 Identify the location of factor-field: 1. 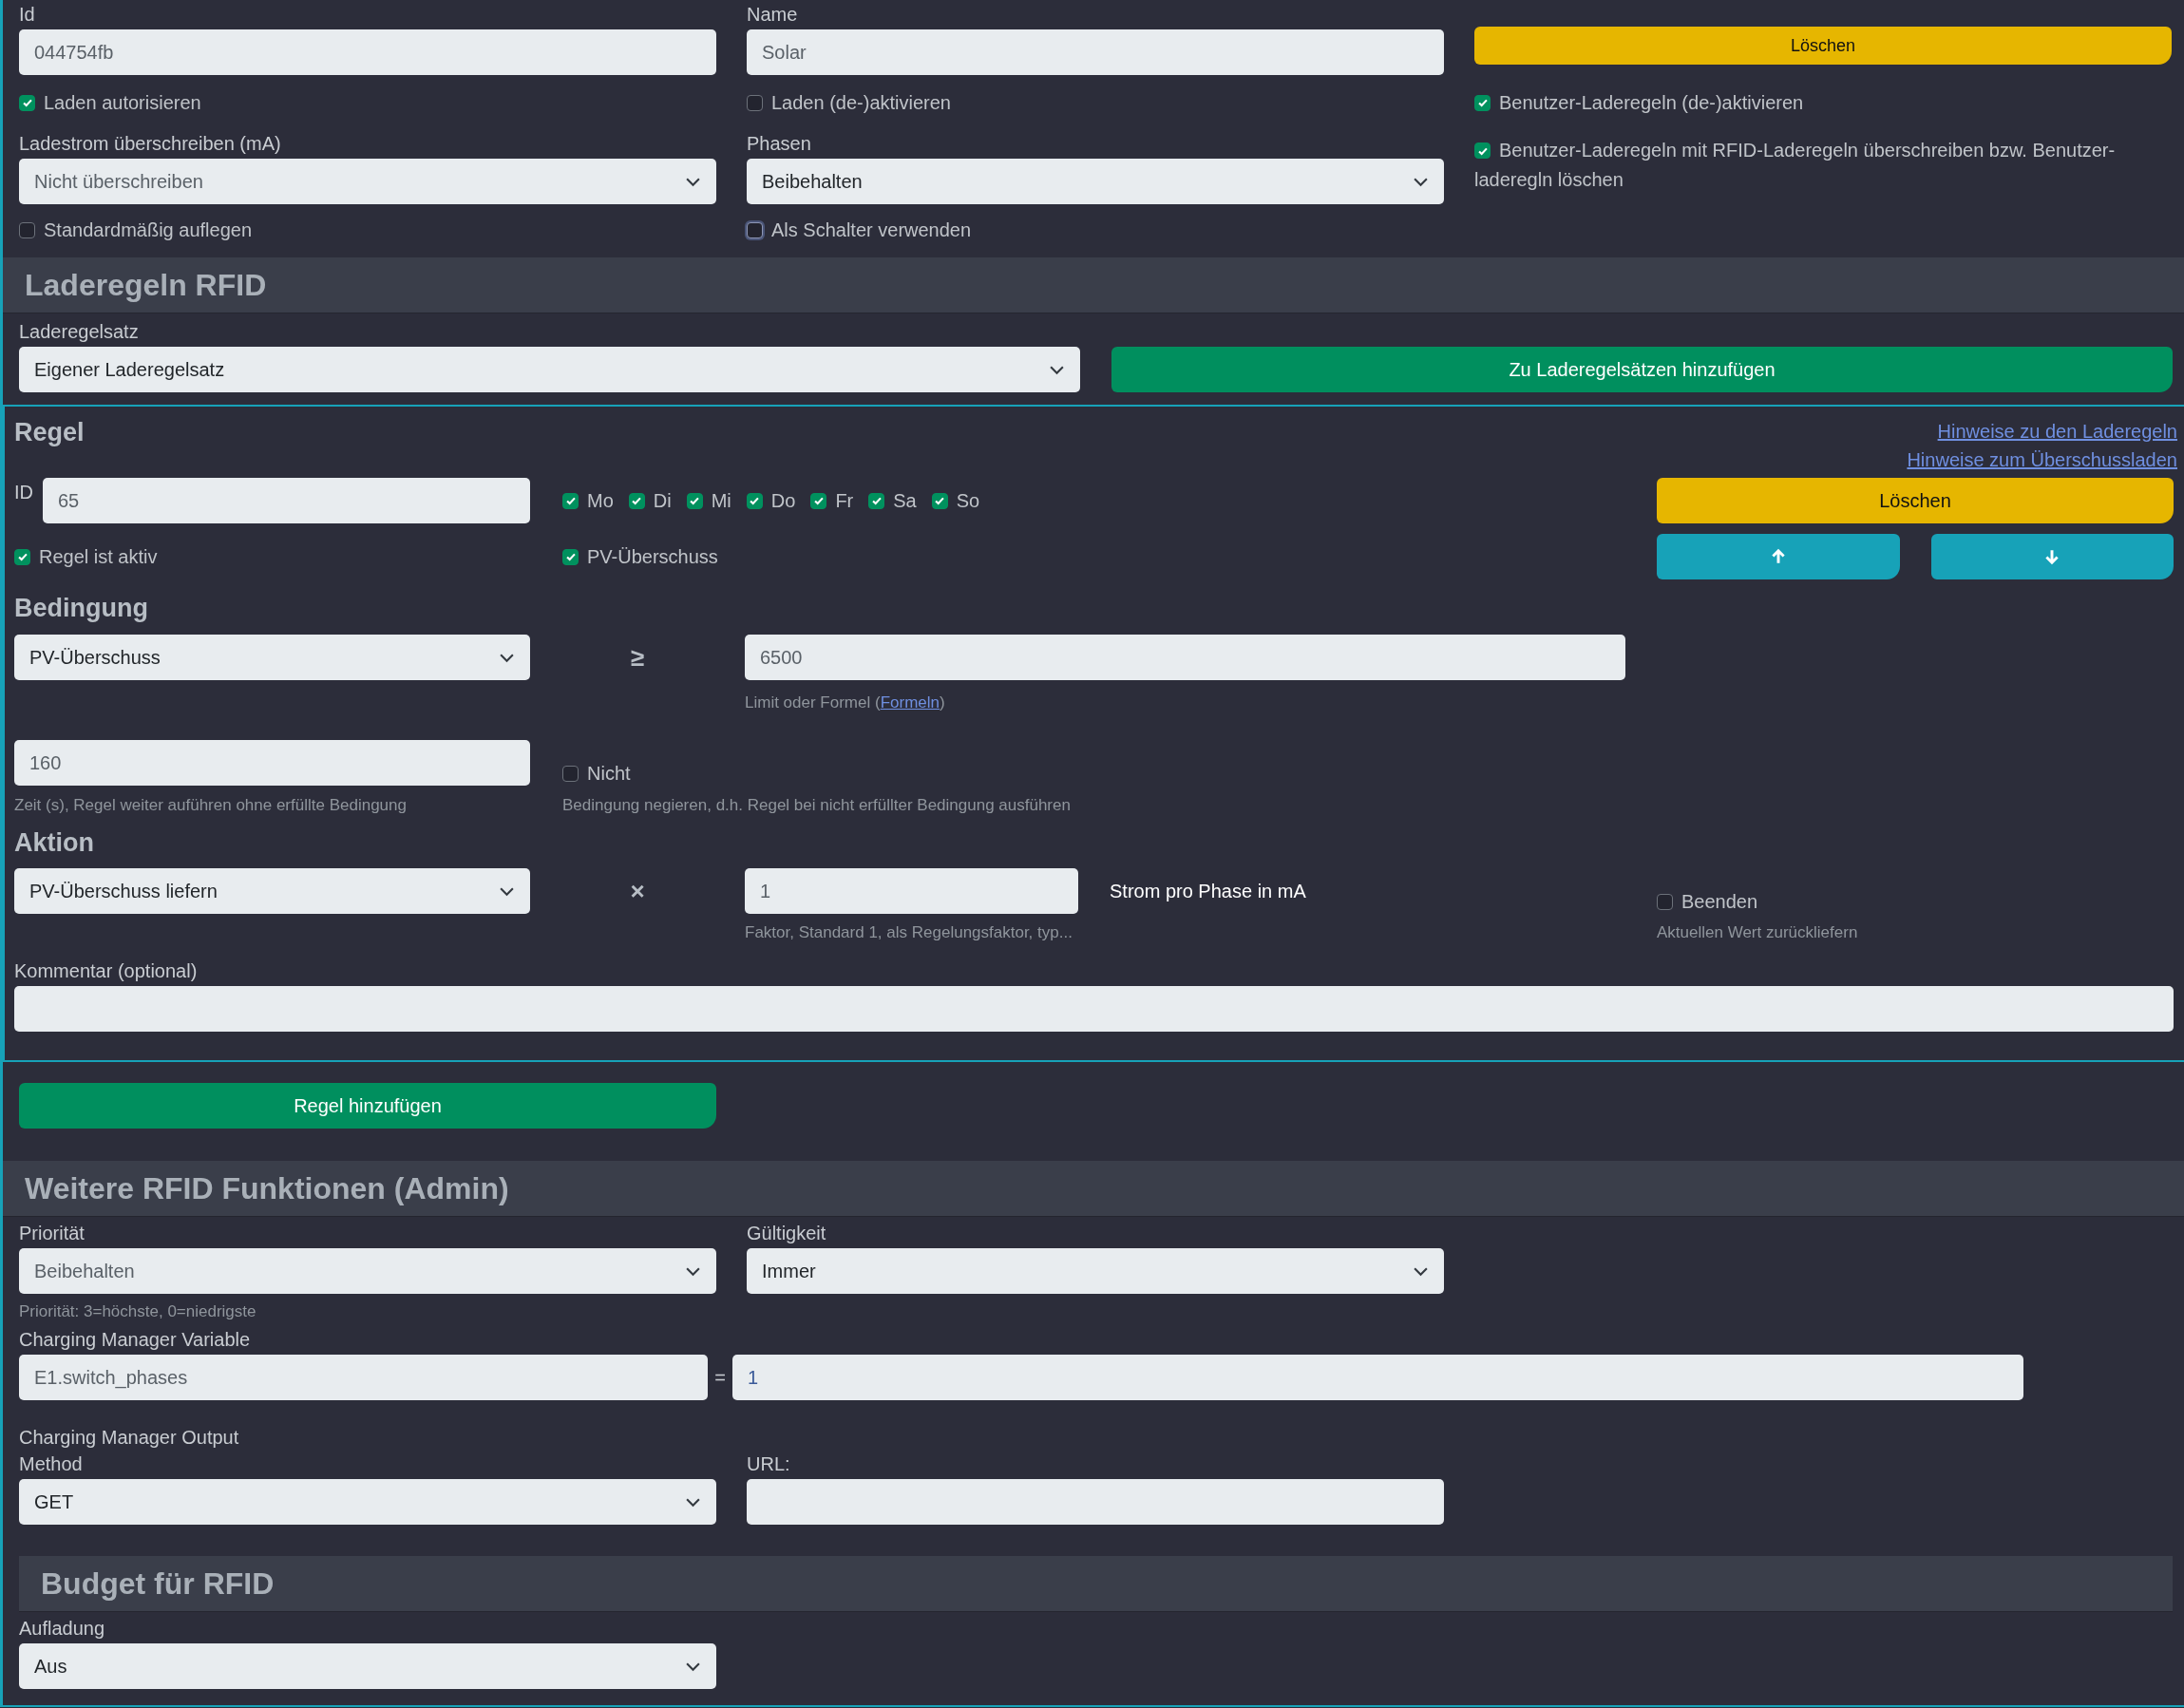
(911, 891).